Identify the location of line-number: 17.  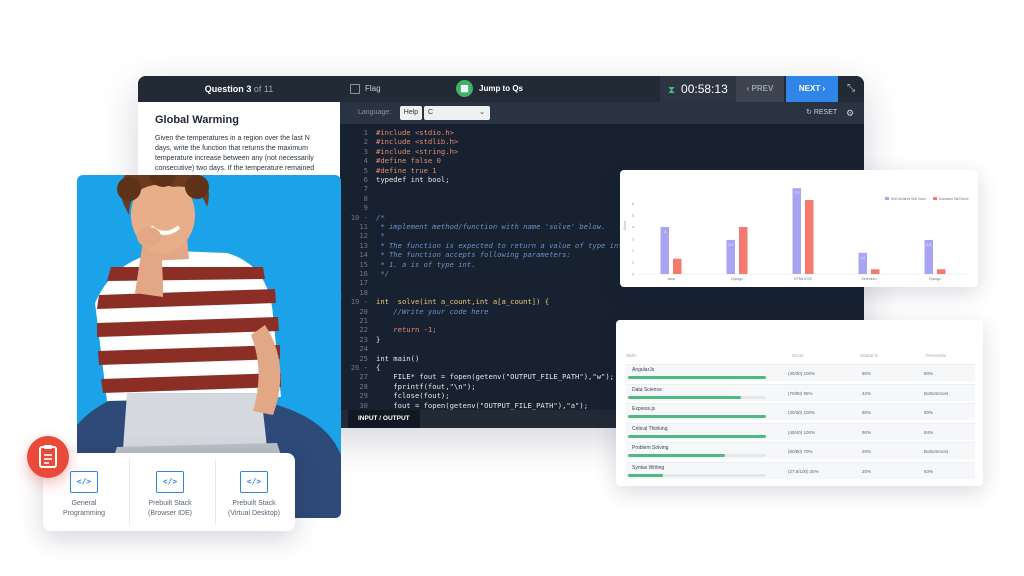
(363, 283).